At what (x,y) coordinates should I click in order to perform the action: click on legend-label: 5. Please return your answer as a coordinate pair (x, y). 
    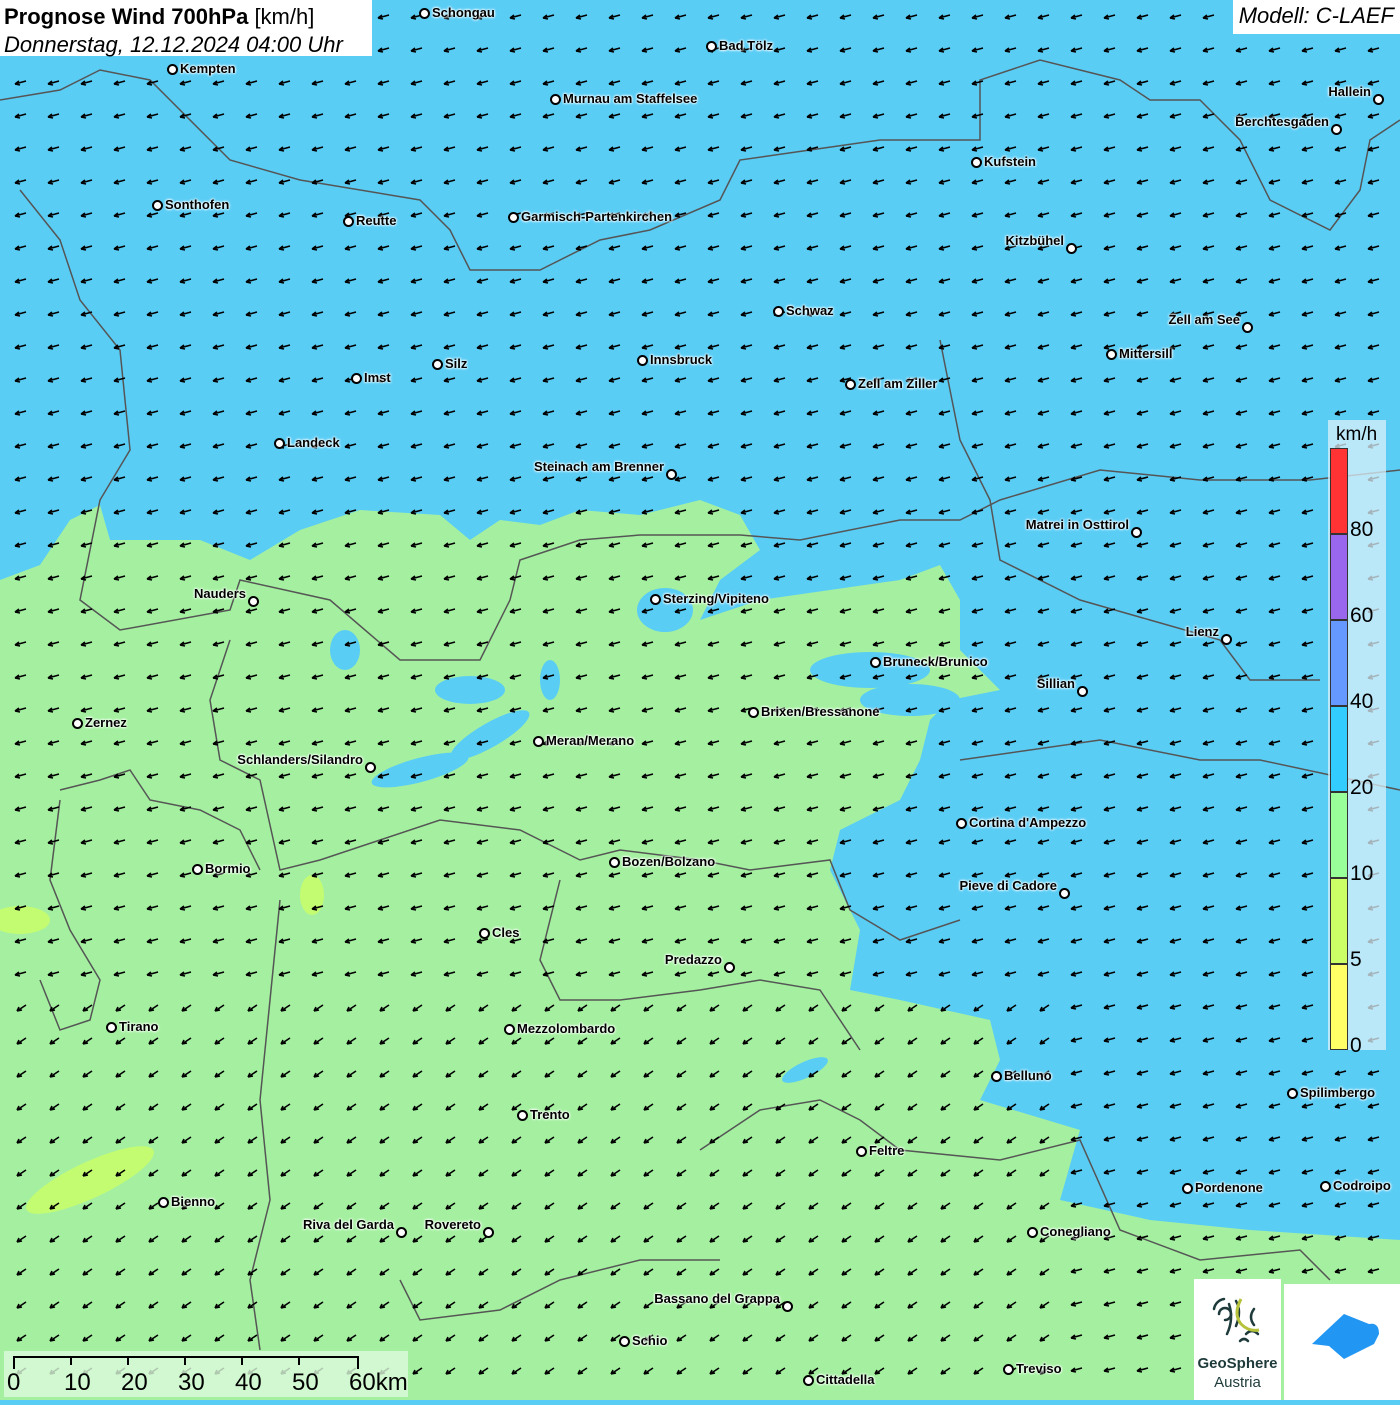
    Looking at the image, I should click on (1356, 959).